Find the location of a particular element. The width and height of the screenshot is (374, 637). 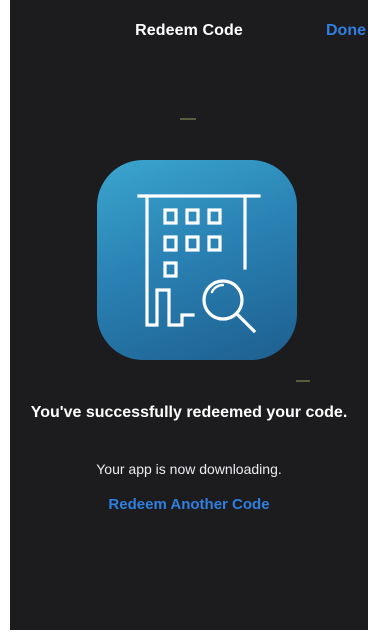

page-edge is located at coordinates (371, 318).